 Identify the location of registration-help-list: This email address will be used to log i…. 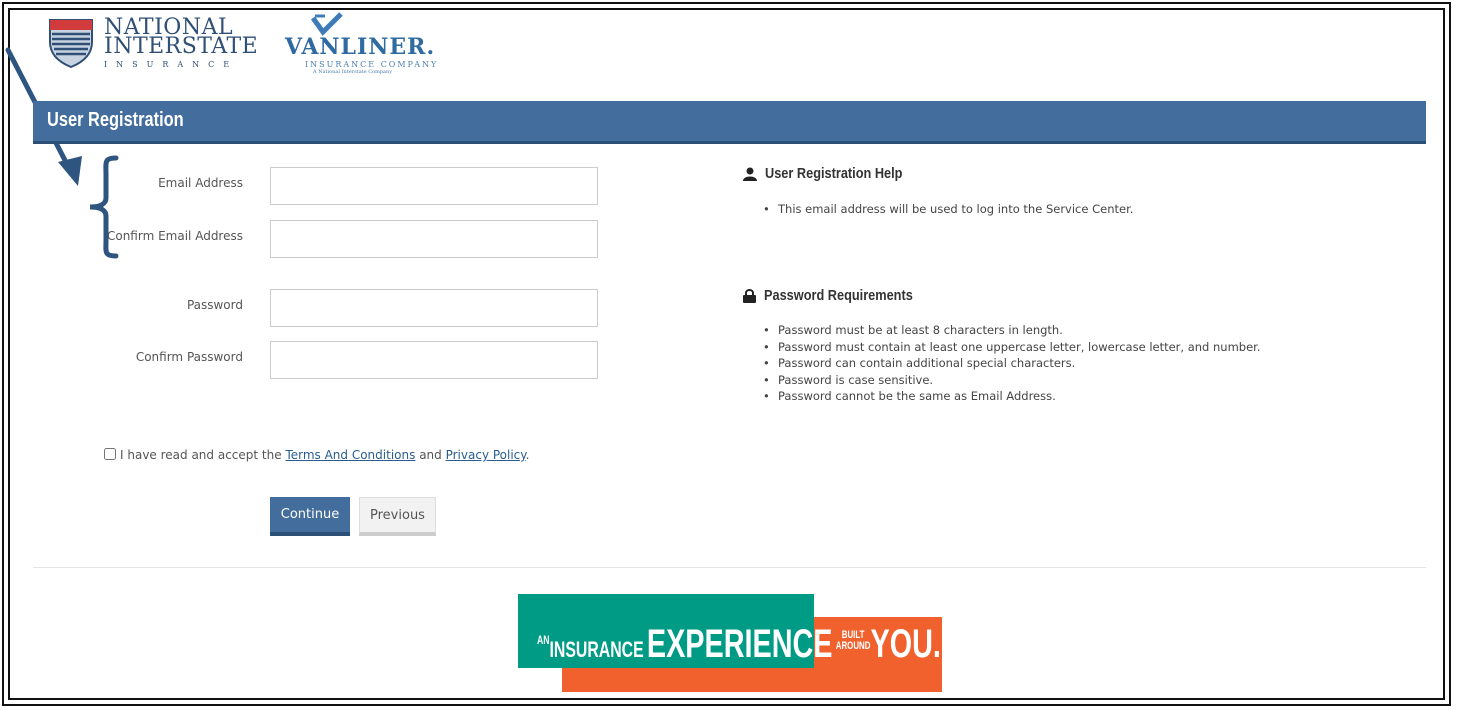
(948, 209).